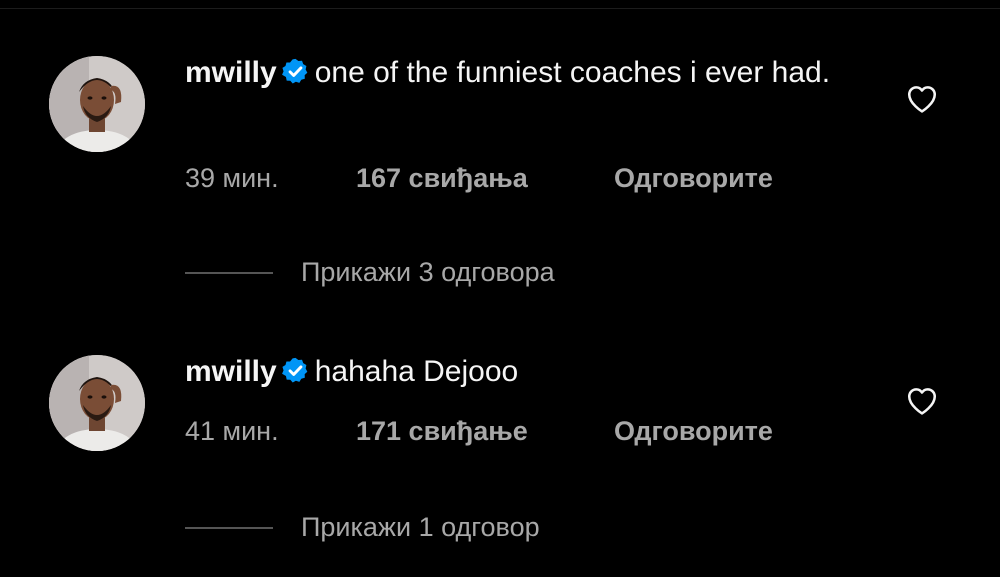  What do you see at coordinates (572, 72) in the screenshot?
I see `comment-body: one of the funniest coaches i ever had.` at bounding box center [572, 72].